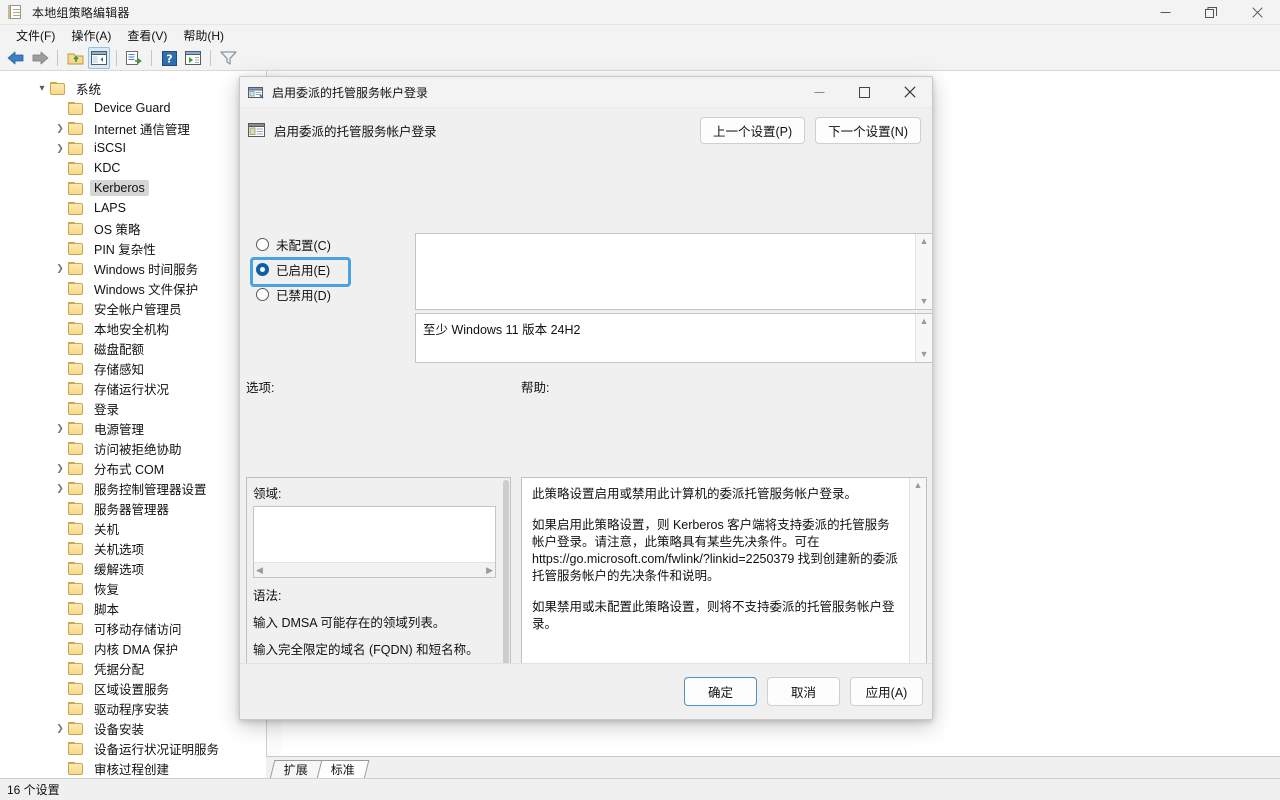  What do you see at coordinates (133, 148) in the screenshot?
I see `tree-node: ❯ iSCSI` at bounding box center [133, 148].